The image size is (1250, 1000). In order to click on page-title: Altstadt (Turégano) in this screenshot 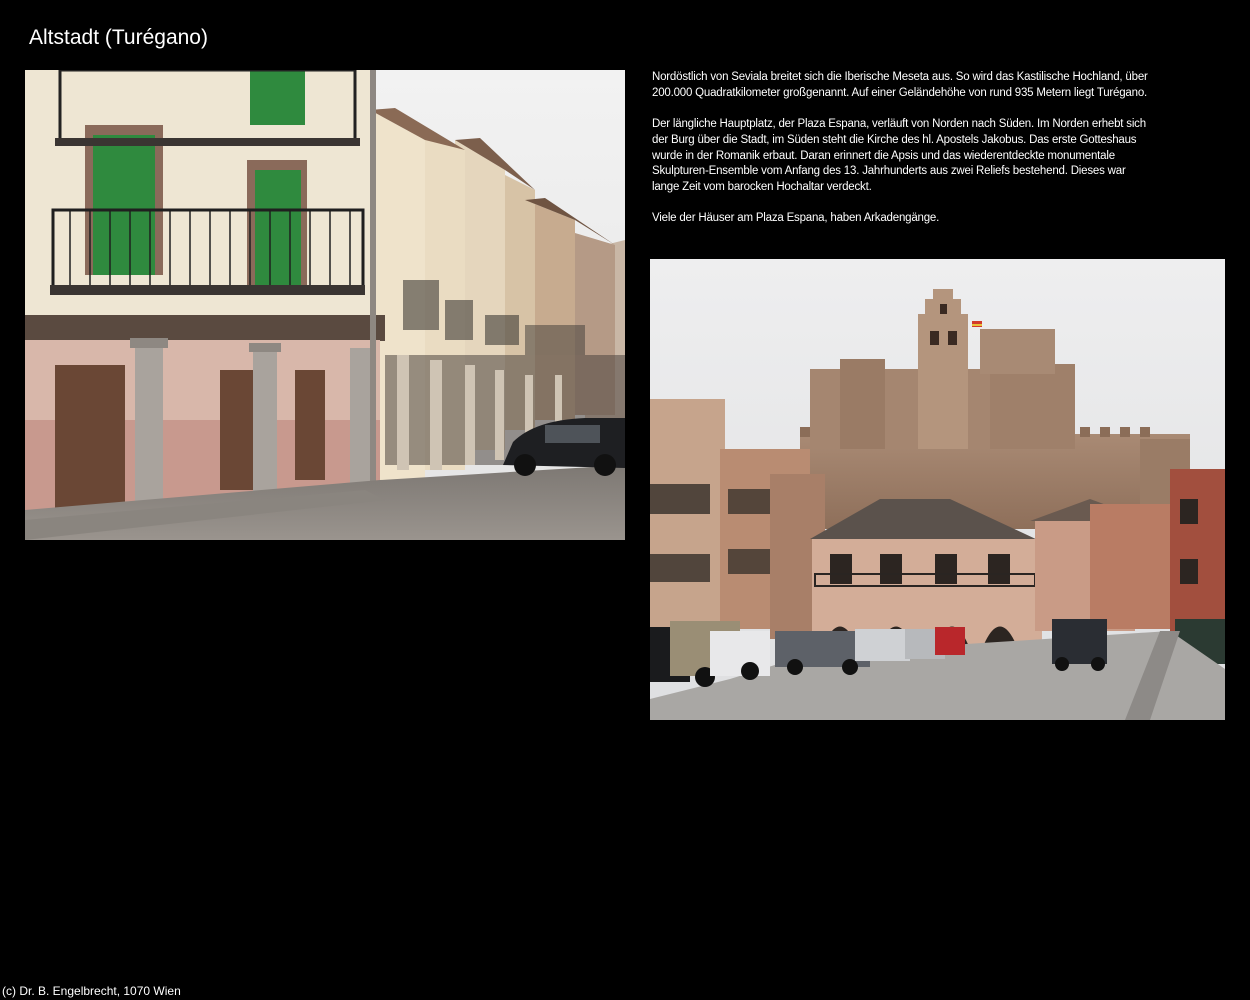, I will do `click(118, 37)`.